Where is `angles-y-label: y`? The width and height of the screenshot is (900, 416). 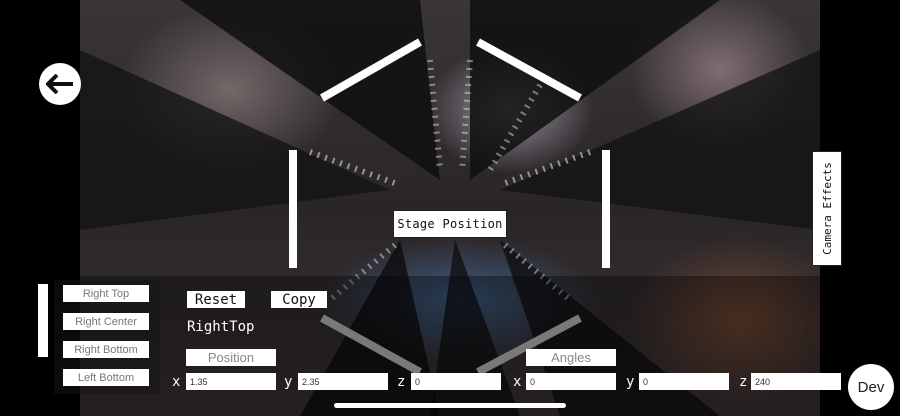
angles-y-label: y is located at coordinates (630, 382).